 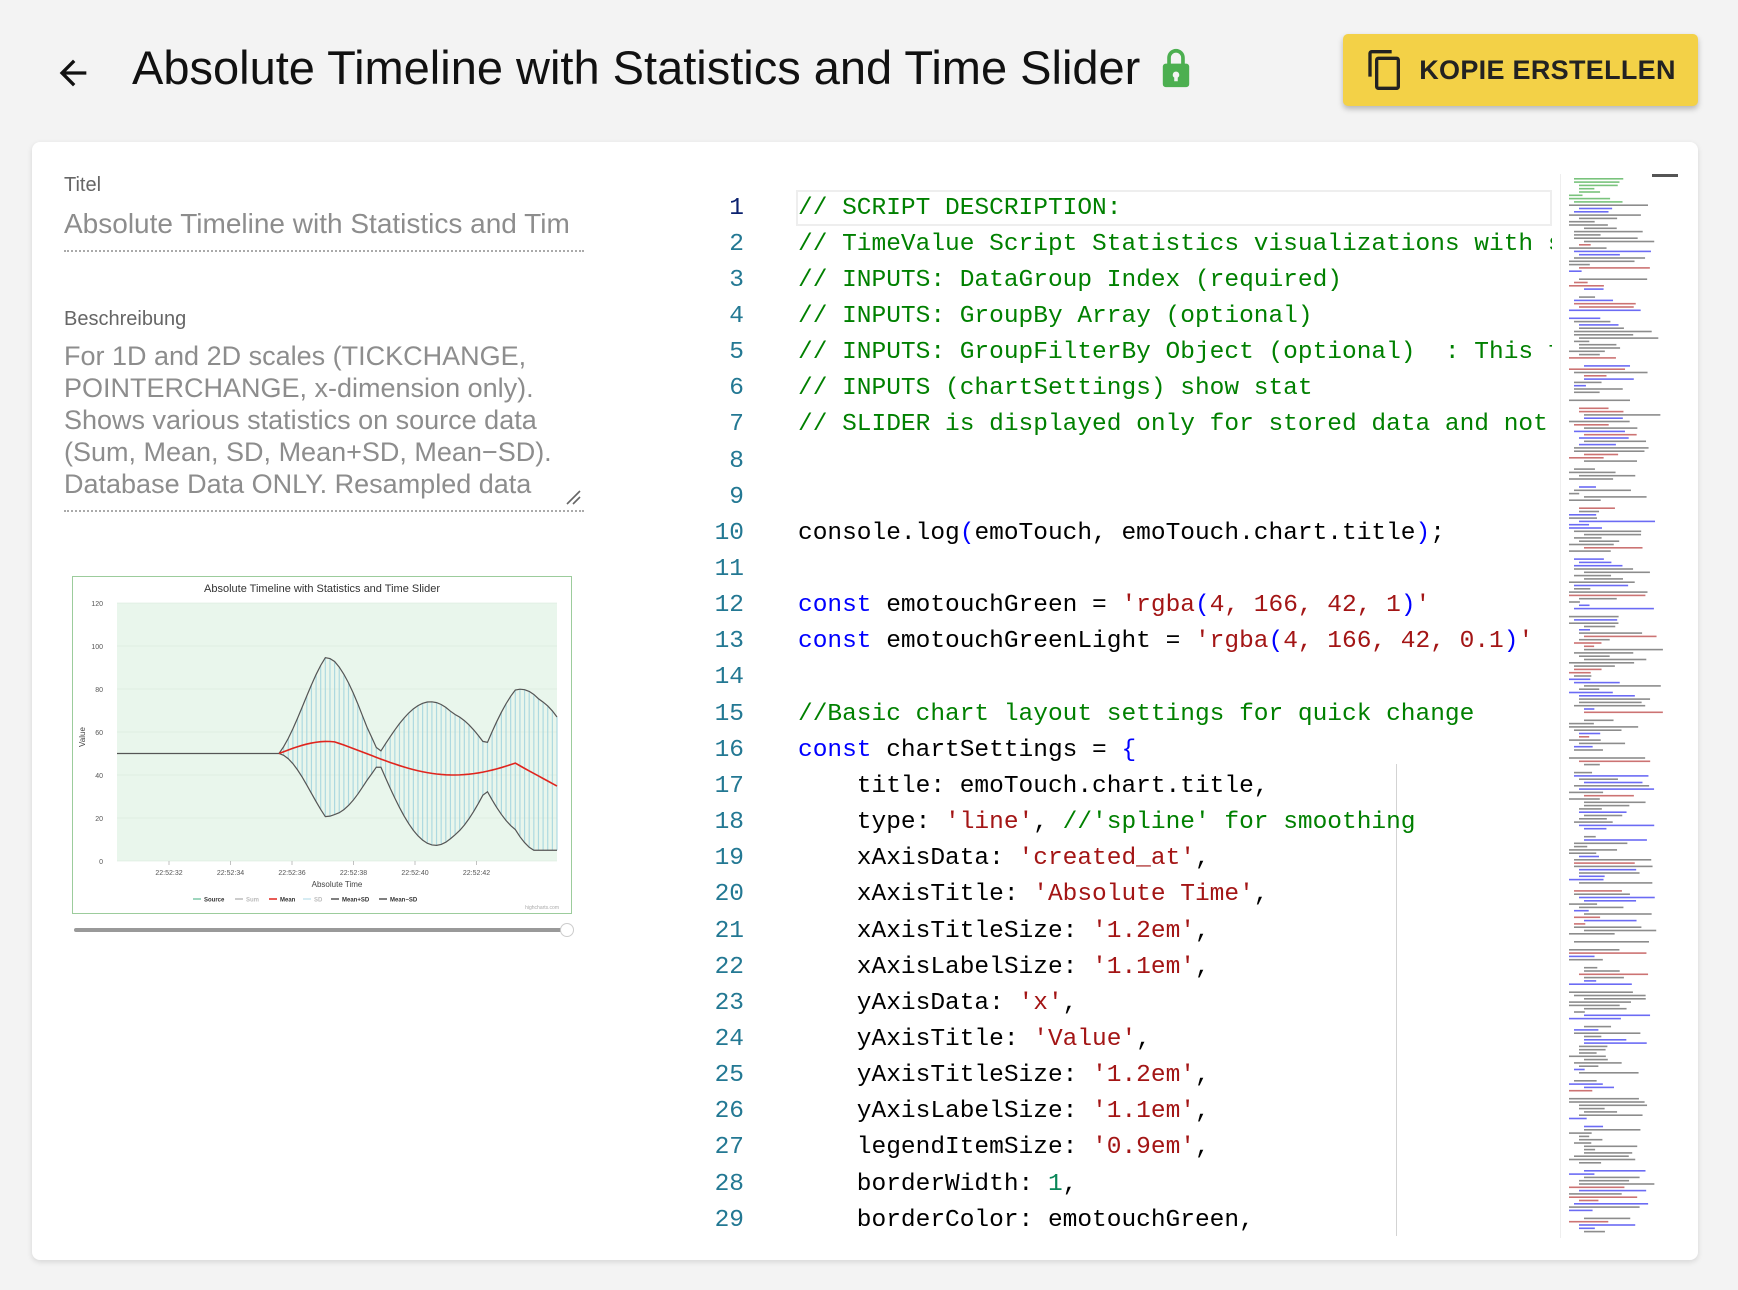 I want to click on time-slider-track, so click(x=323, y=930).